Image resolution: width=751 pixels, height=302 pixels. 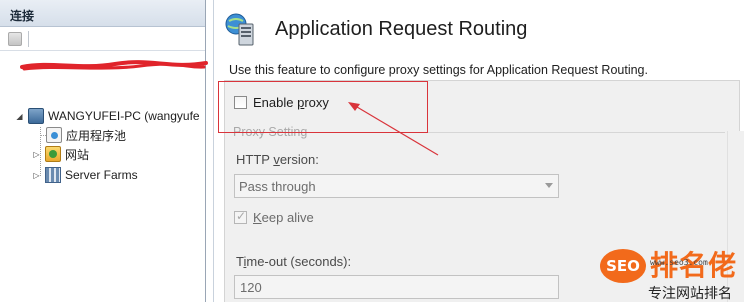 I want to click on collapse-icon: ◢, so click(x=19, y=116).